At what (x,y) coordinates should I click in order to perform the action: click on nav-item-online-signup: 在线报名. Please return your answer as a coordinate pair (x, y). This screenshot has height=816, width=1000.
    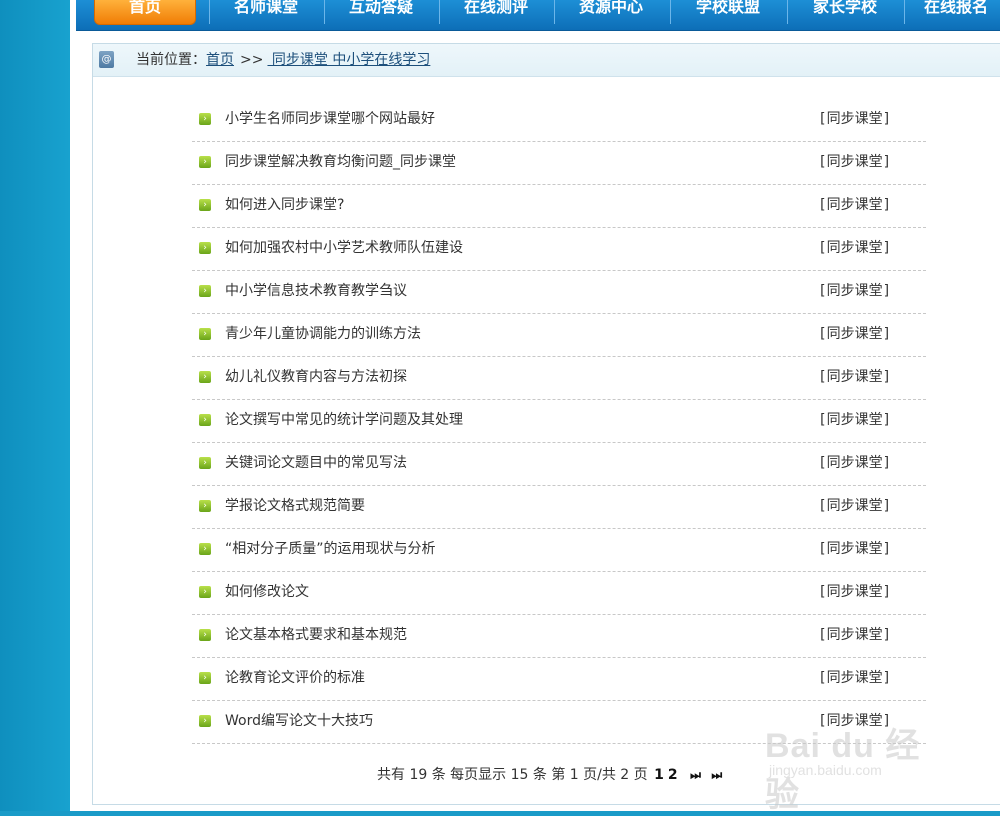
    Looking at the image, I should click on (953, 12).